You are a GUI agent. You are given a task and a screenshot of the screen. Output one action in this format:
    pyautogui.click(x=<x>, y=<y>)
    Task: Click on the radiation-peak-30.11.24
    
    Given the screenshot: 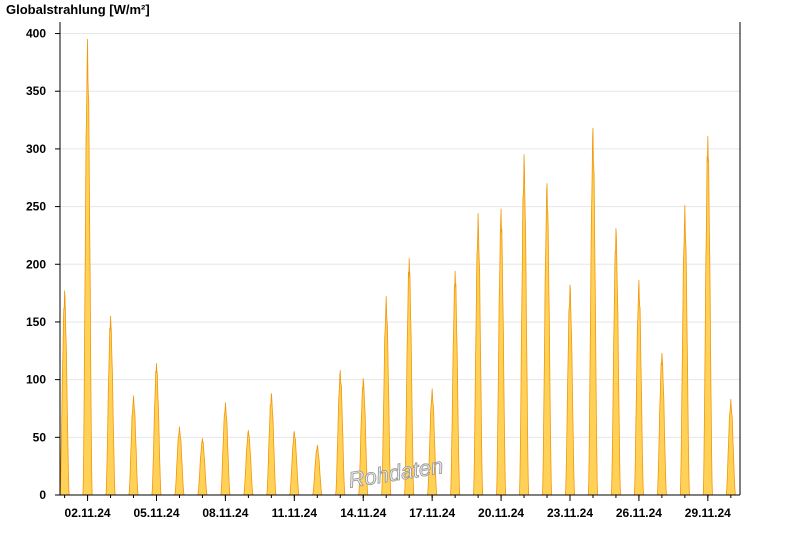 What is the action you would take?
    pyautogui.click(x=730, y=447)
    